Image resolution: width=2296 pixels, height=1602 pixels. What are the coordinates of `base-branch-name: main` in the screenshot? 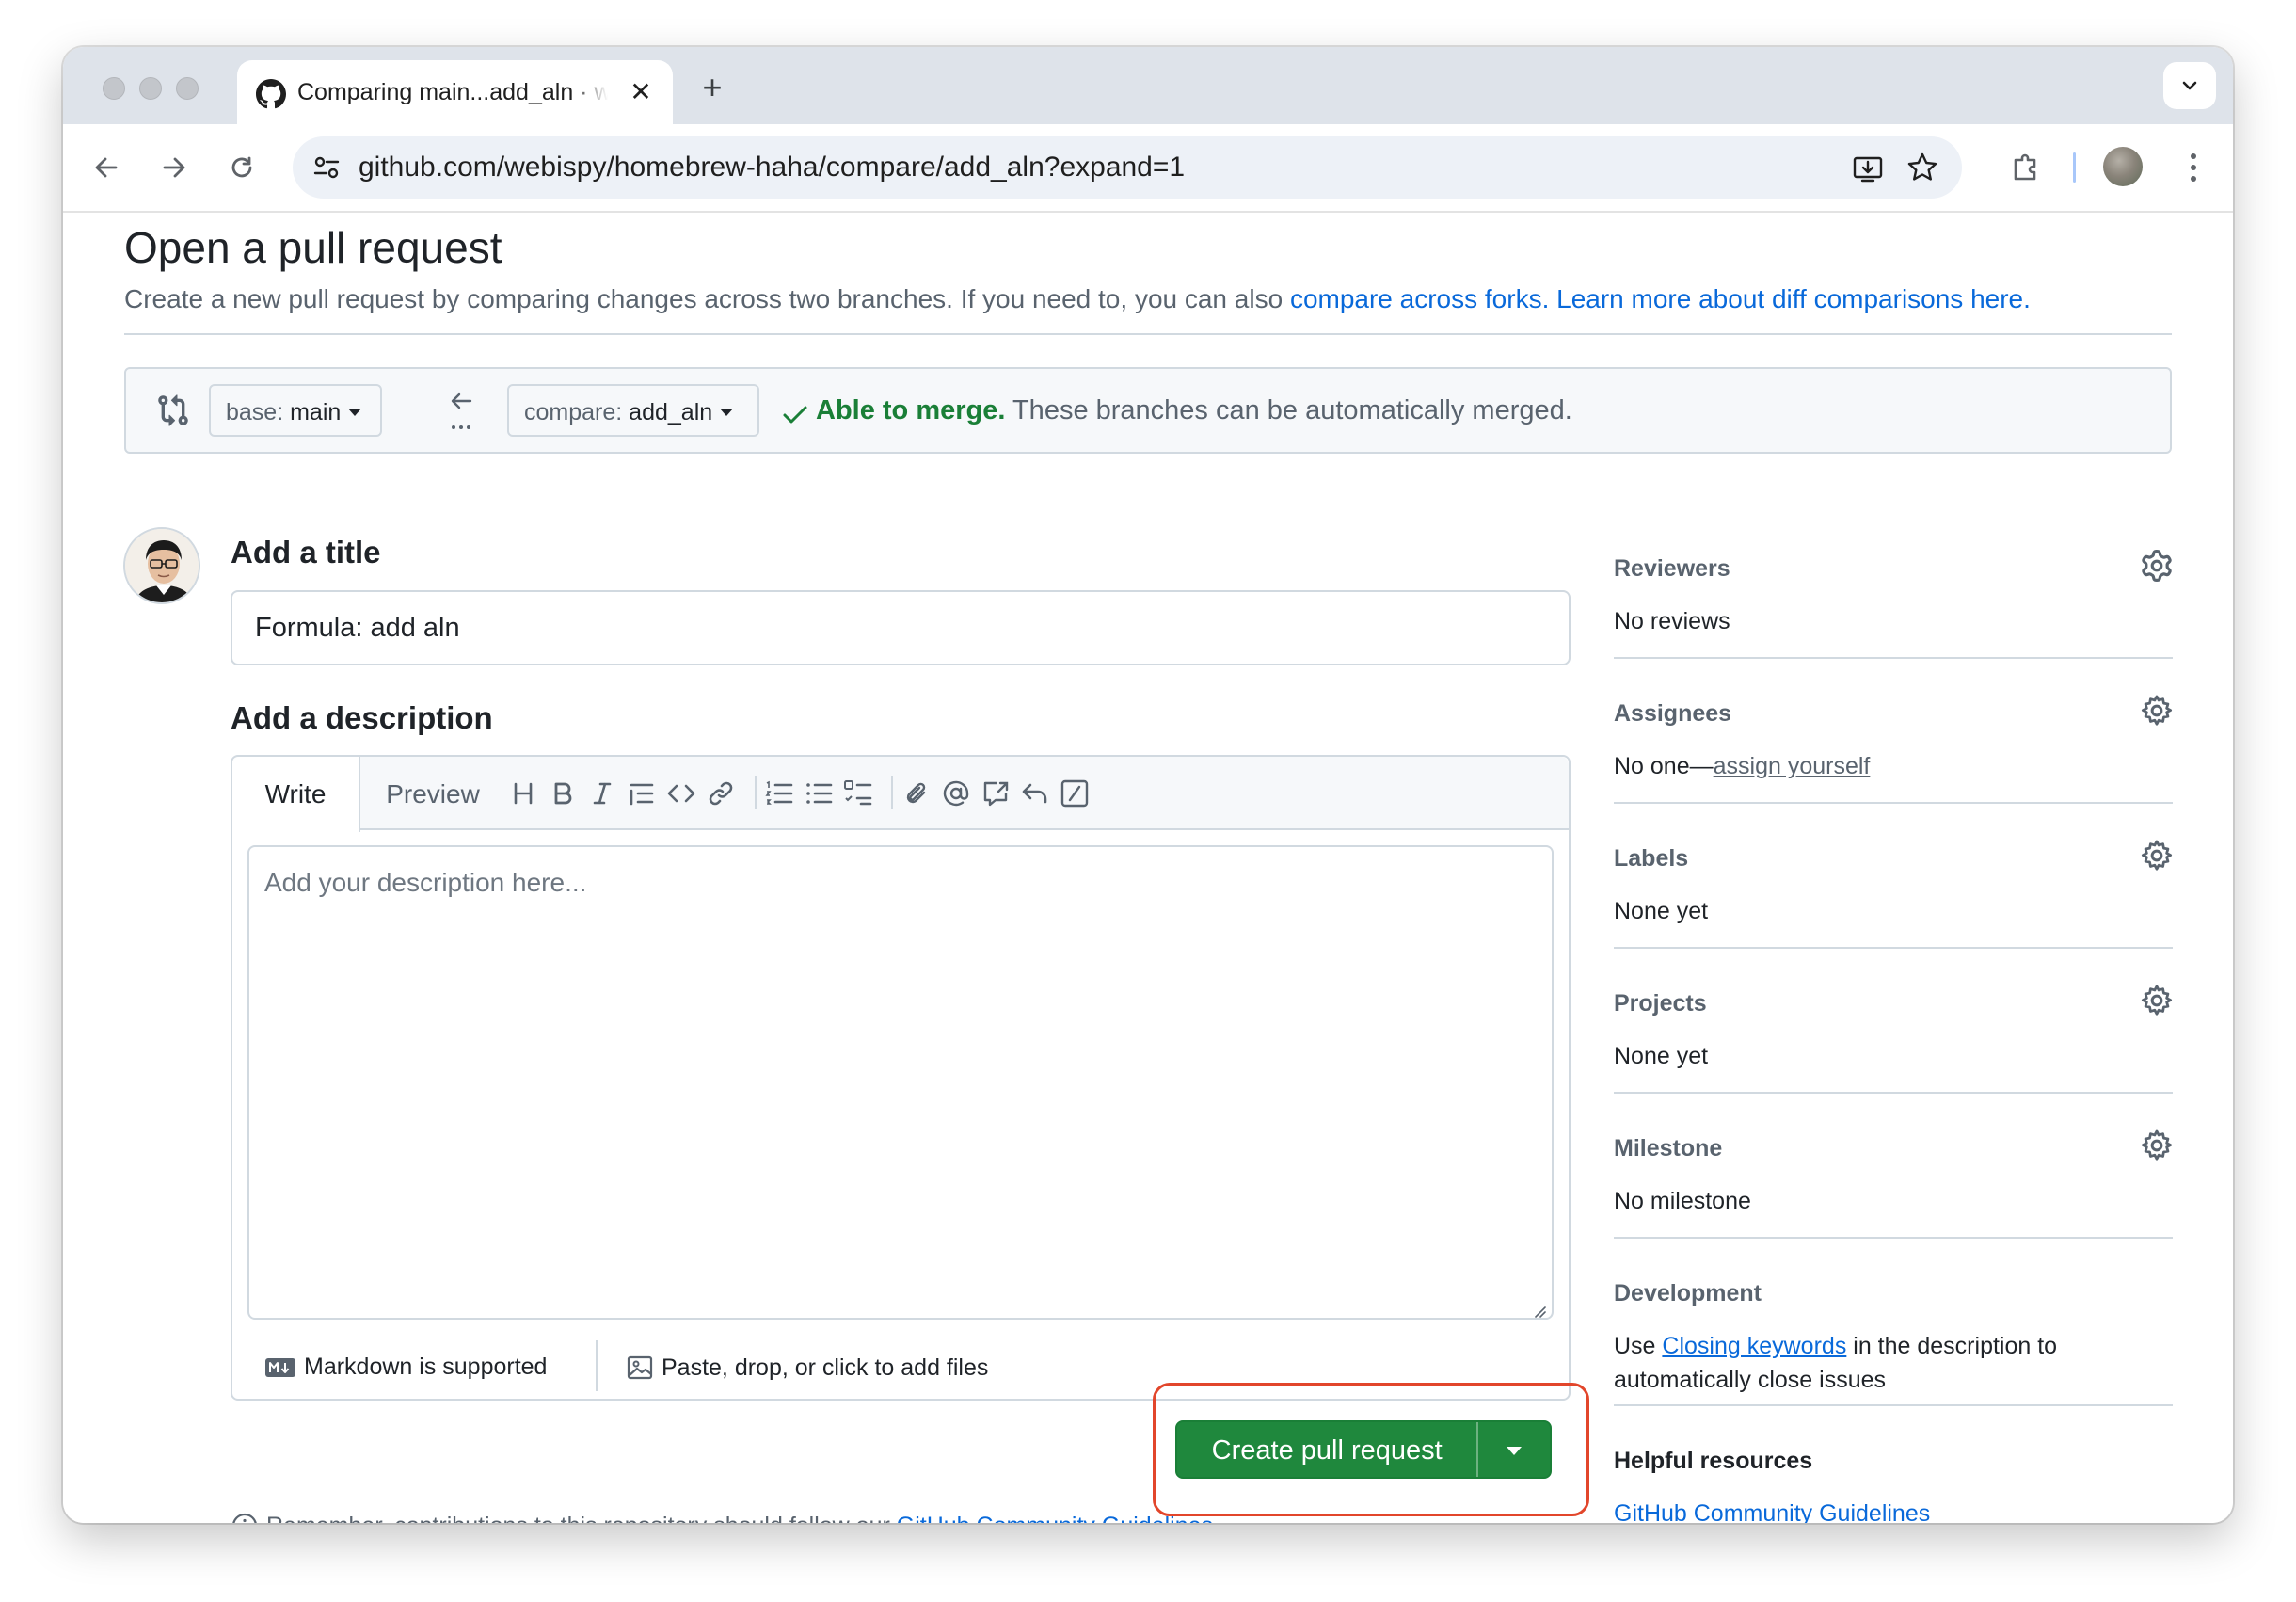 It's located at (316, 412).